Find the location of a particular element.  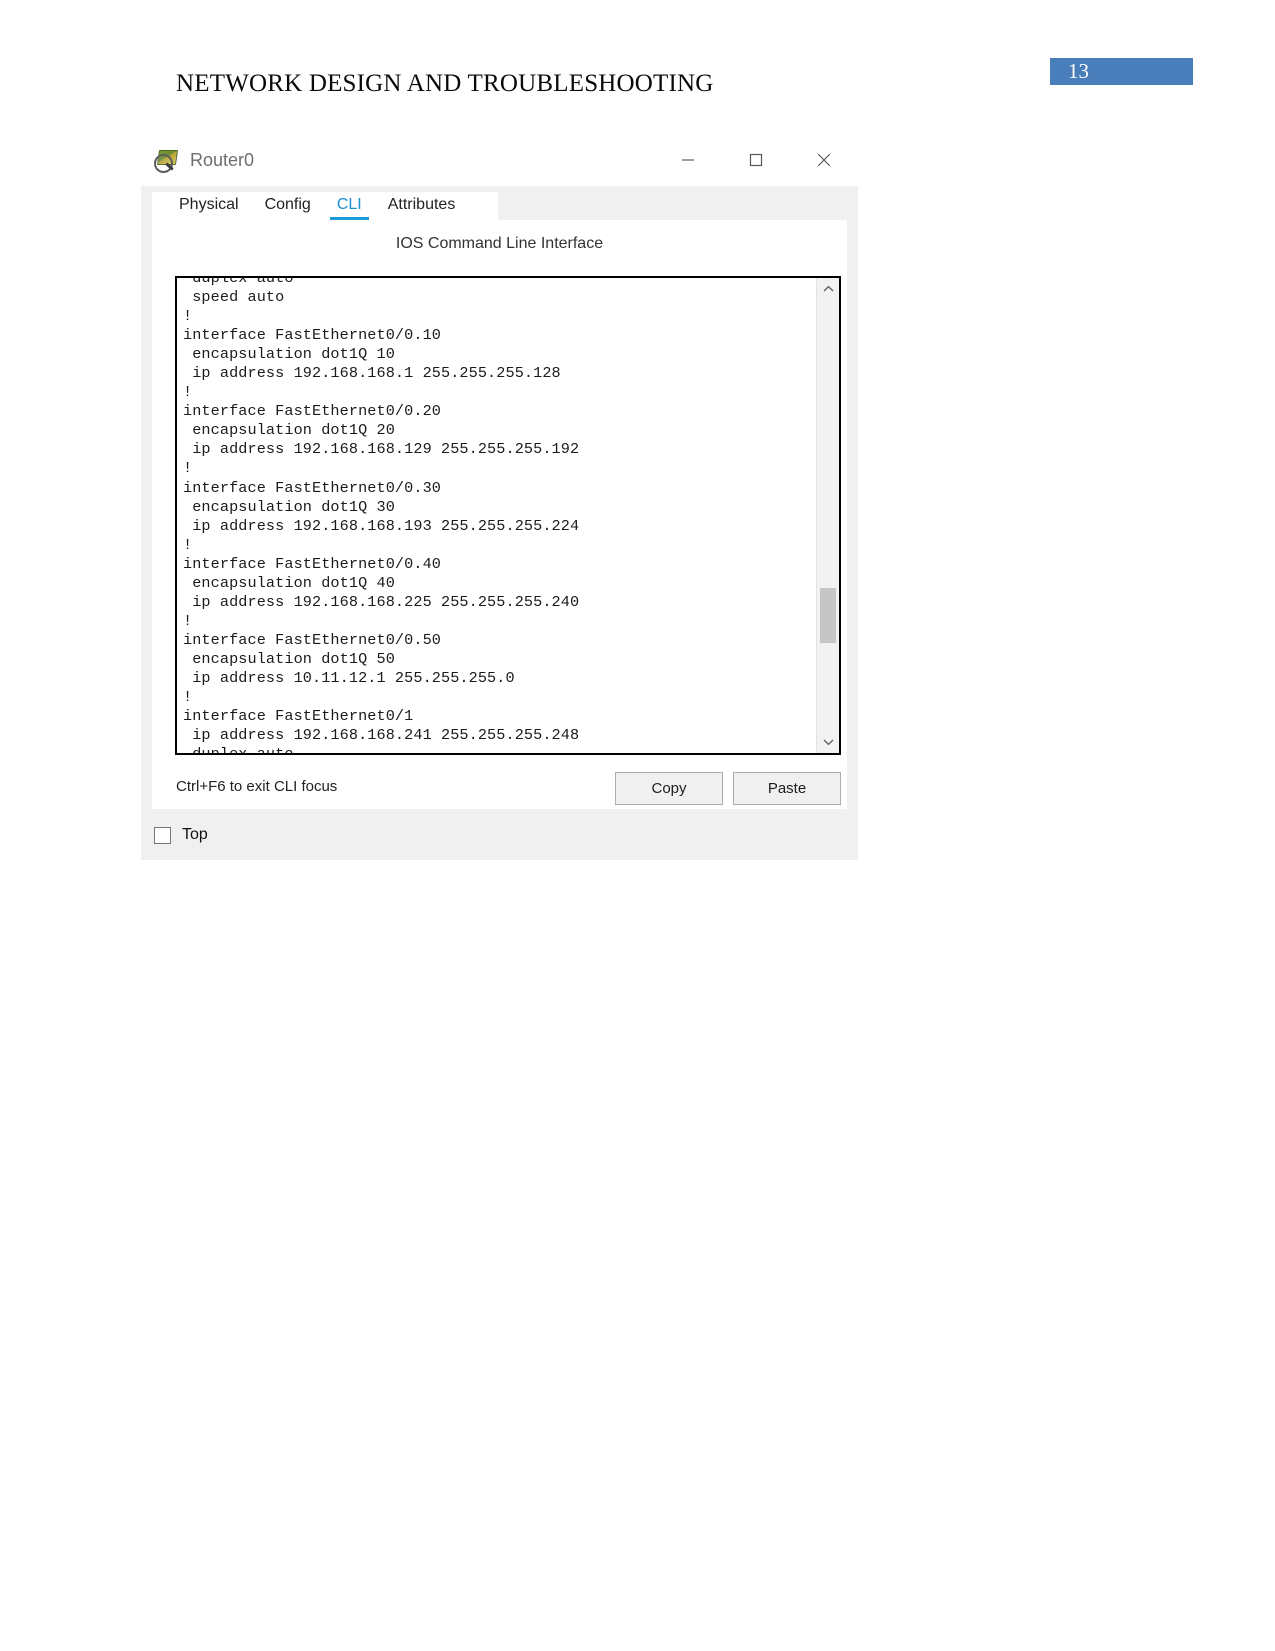

cli-footer: Ctrl+F6 to exit CLI focus Copy Paste is located at coordinates (499, 792).